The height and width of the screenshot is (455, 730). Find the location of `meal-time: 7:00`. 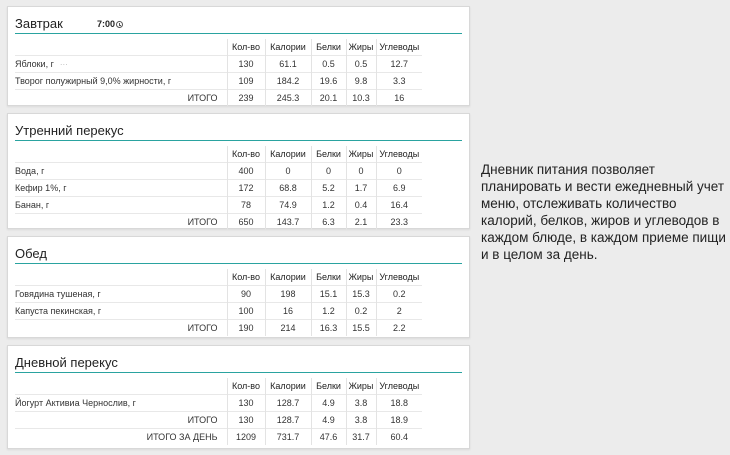

meal-time: 7:00 is located at coordinates (110, 24).